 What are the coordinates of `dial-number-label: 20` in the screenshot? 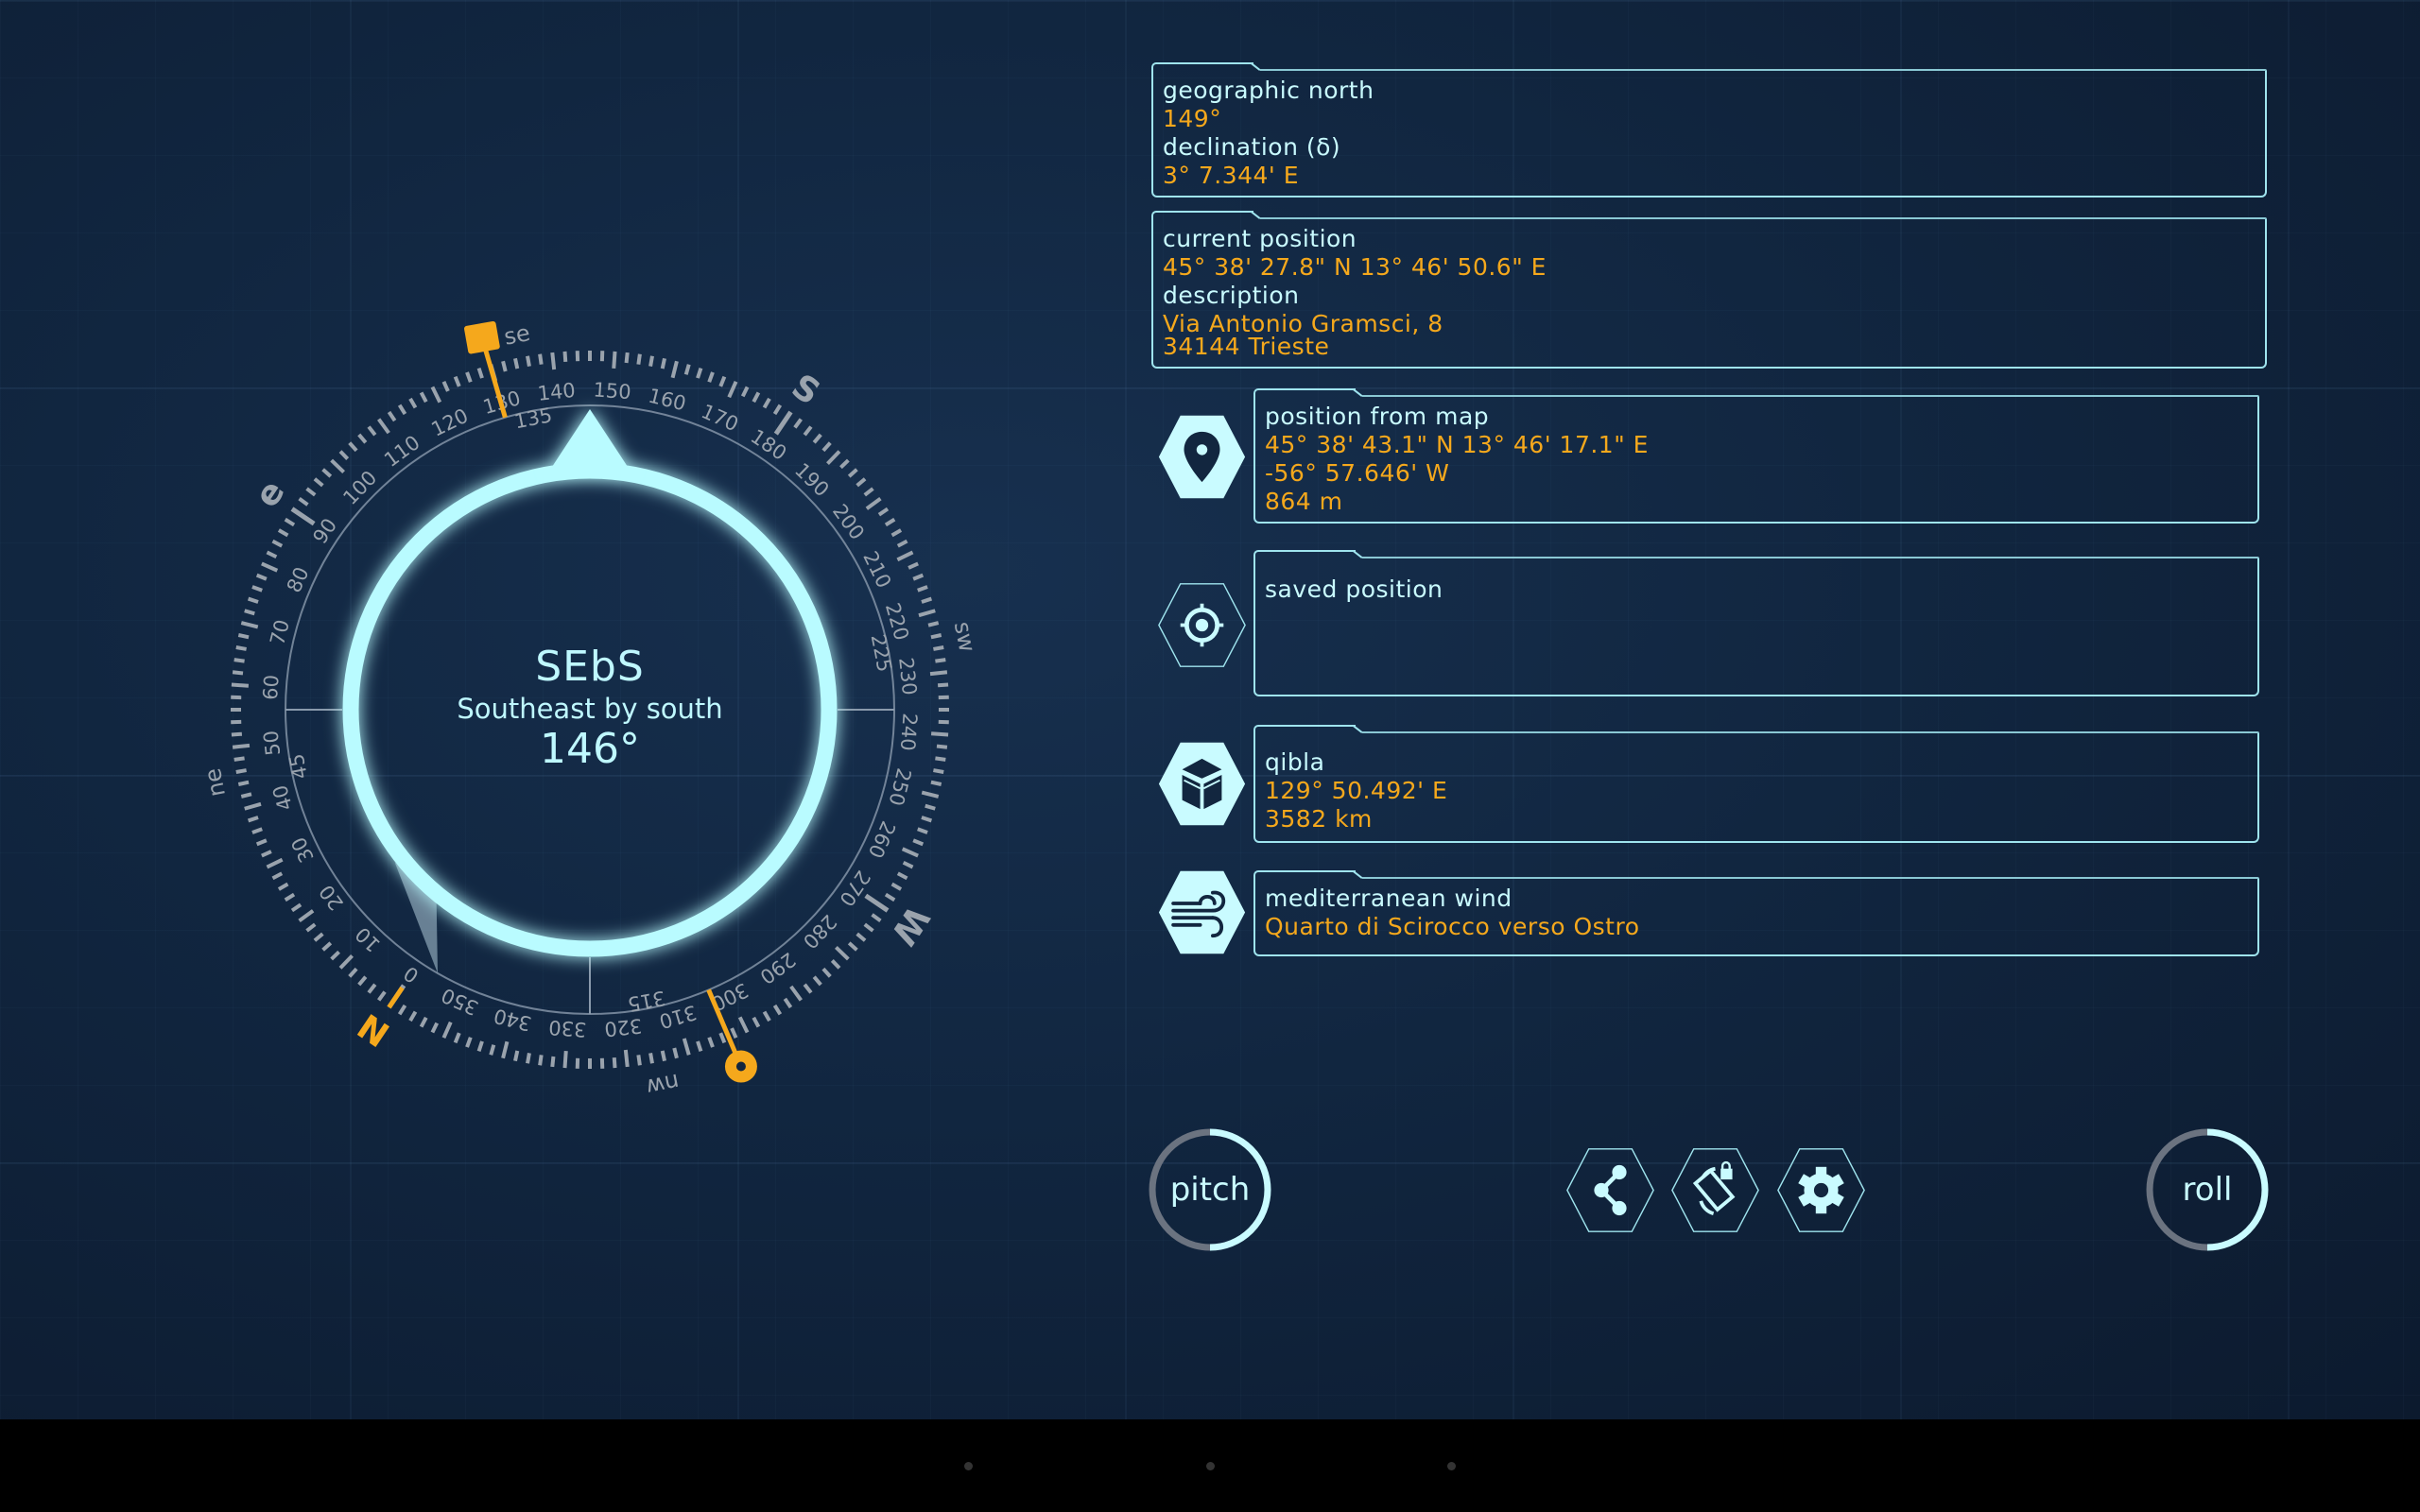 It's located at (331, 898).